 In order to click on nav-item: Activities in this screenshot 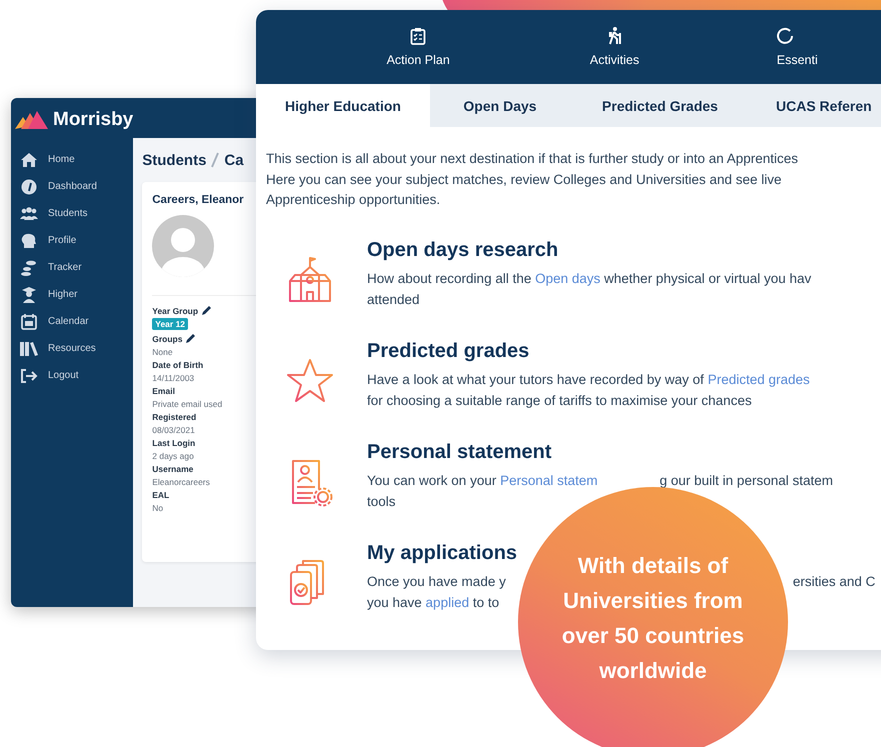, I will do `click(614, 47)`.